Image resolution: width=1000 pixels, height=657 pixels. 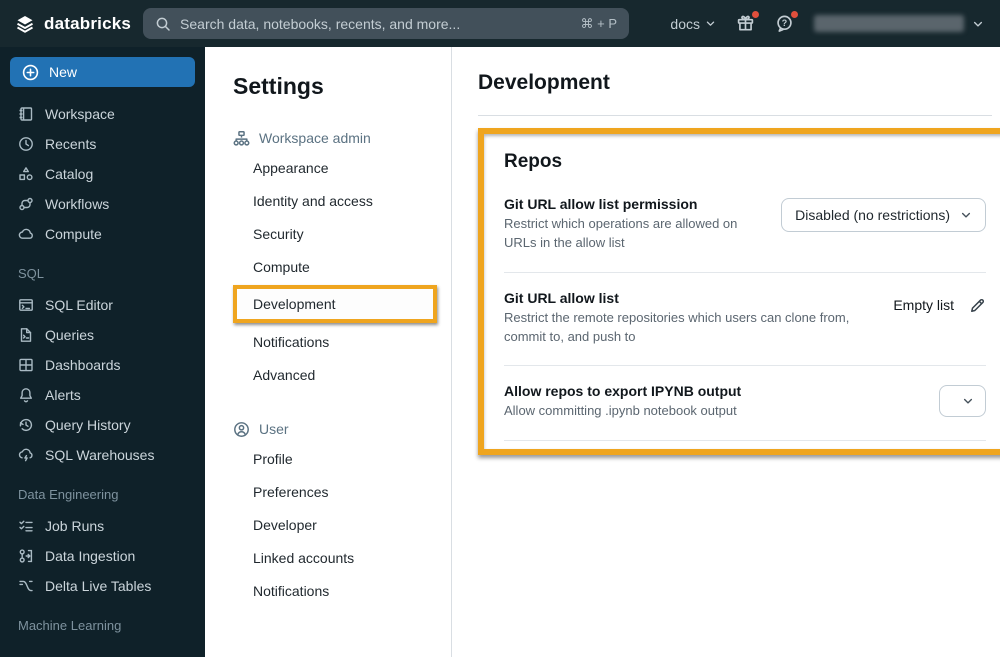 I want to click on whats-new-button, so click(x=747, y=22).